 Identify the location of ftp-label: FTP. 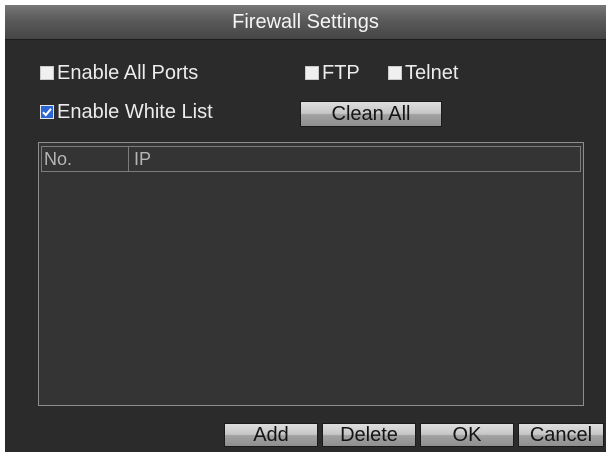
(341, 73).